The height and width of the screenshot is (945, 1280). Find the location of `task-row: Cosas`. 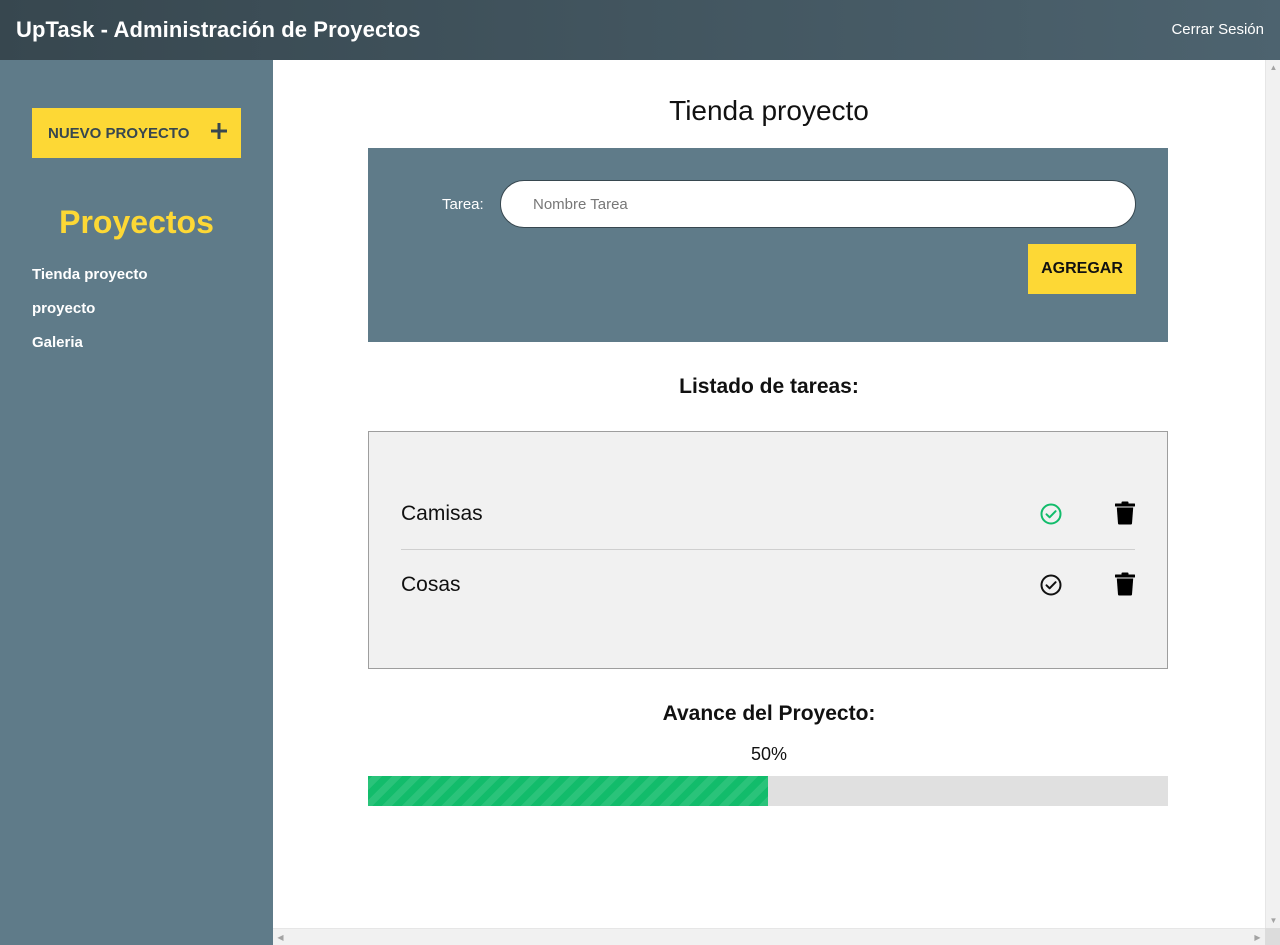

task-row: Cosas is located at coordinates (768, 586).